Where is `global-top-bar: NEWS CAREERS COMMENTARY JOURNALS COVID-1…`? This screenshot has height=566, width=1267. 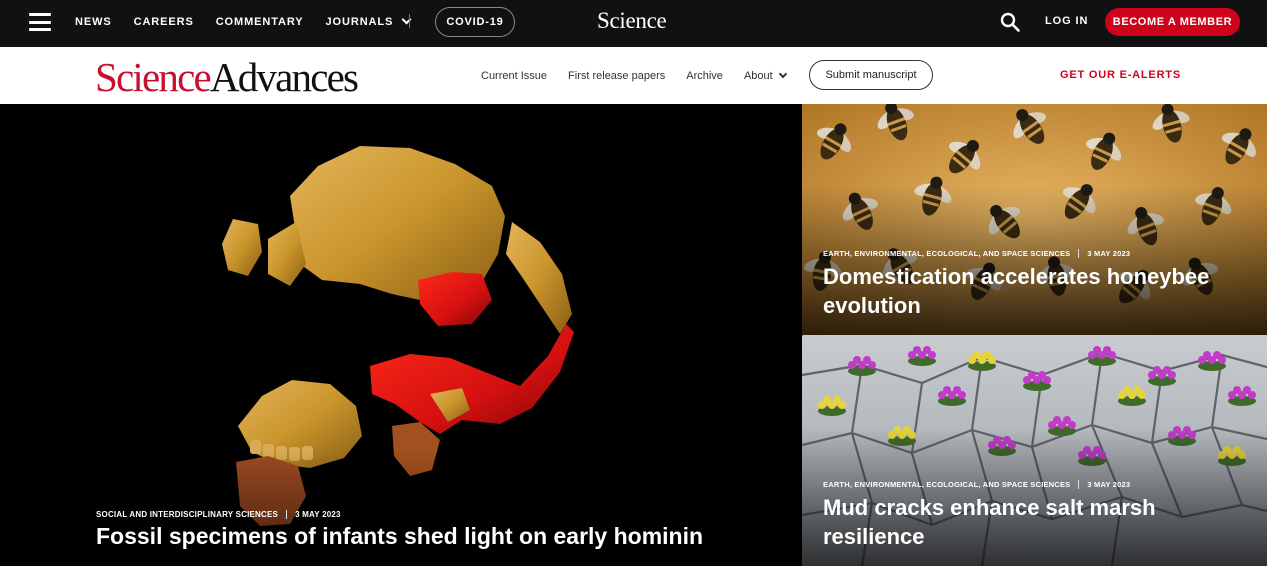
global-top-bar: NEWS CAREERS COMMENTARY JOURNALS COVID-1… is located at coordinates (633, 23).